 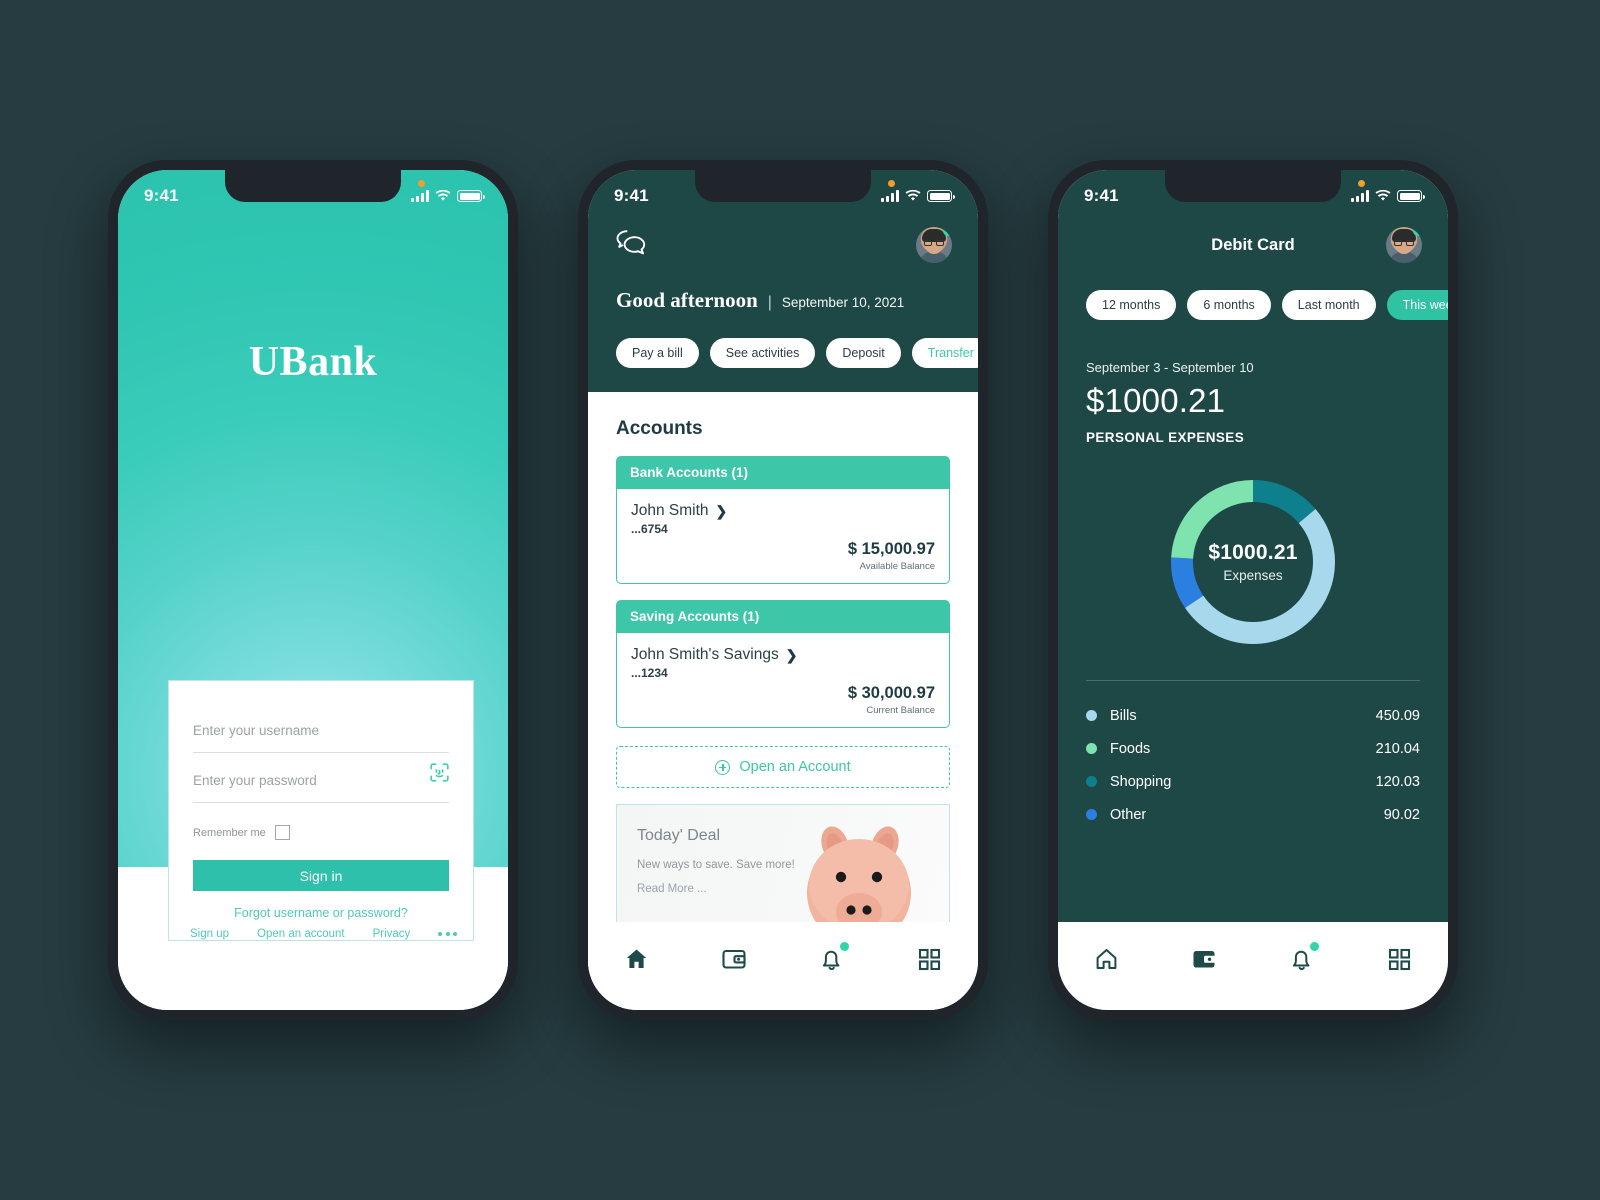 What do you see at coordinates (282, 832) in the screenshot?
I see `remember-me-checkbox` at bounding box center [282, 832].